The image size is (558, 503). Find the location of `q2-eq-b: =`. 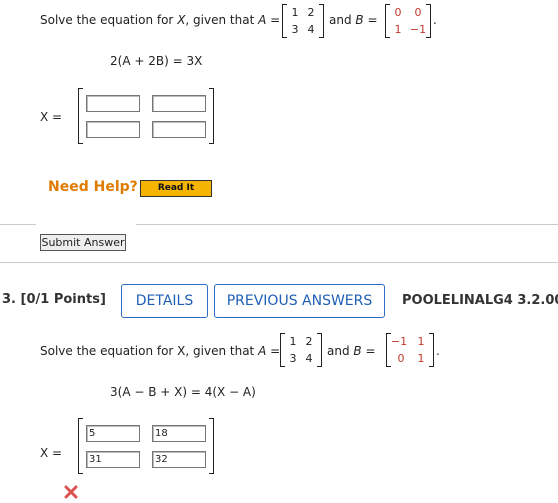

q2-eq-b: = is located at coordinates (372, 20).